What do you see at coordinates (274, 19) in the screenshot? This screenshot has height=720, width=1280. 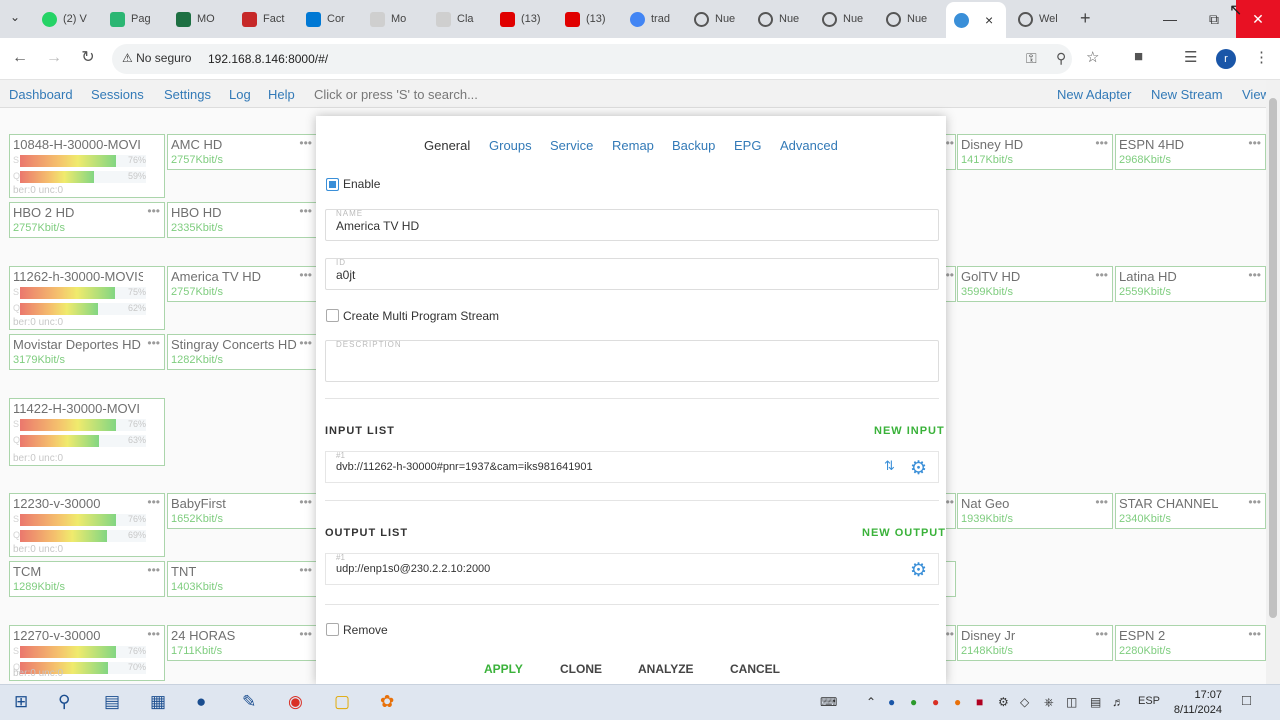 I see `tab-label: Fact` at bounding box center [274, 19].